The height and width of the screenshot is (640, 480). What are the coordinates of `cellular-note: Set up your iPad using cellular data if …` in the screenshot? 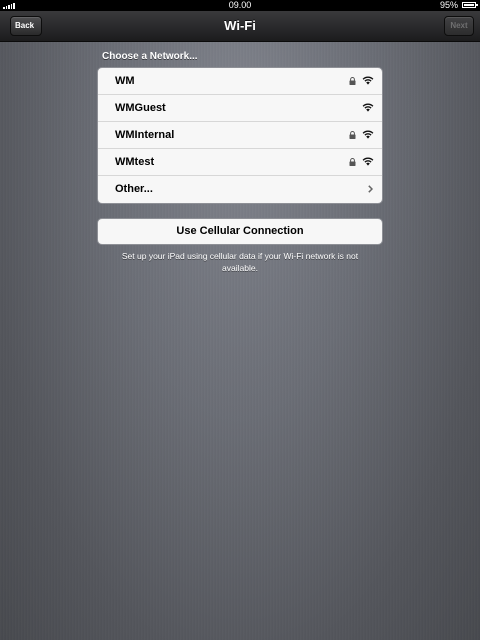 It's located at (240, 262).